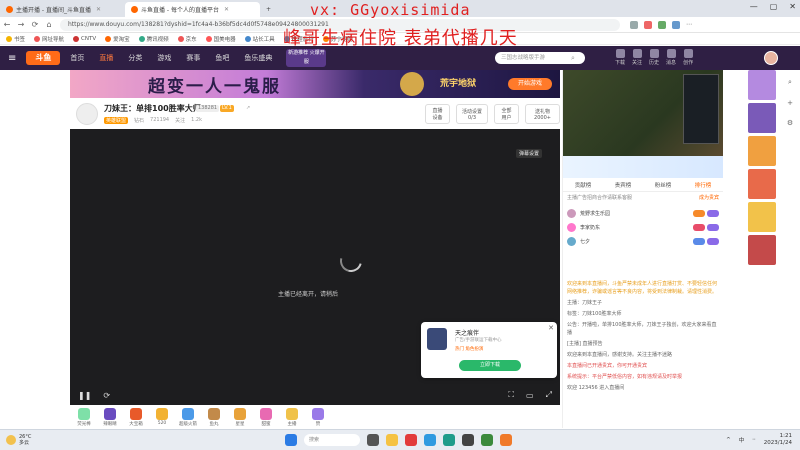 This screenshot has height=450, width=800. What do you see at coordinates (77, 58) in the screenshot?
I see `nav-home: 首页` at bounding box center [77, 58].